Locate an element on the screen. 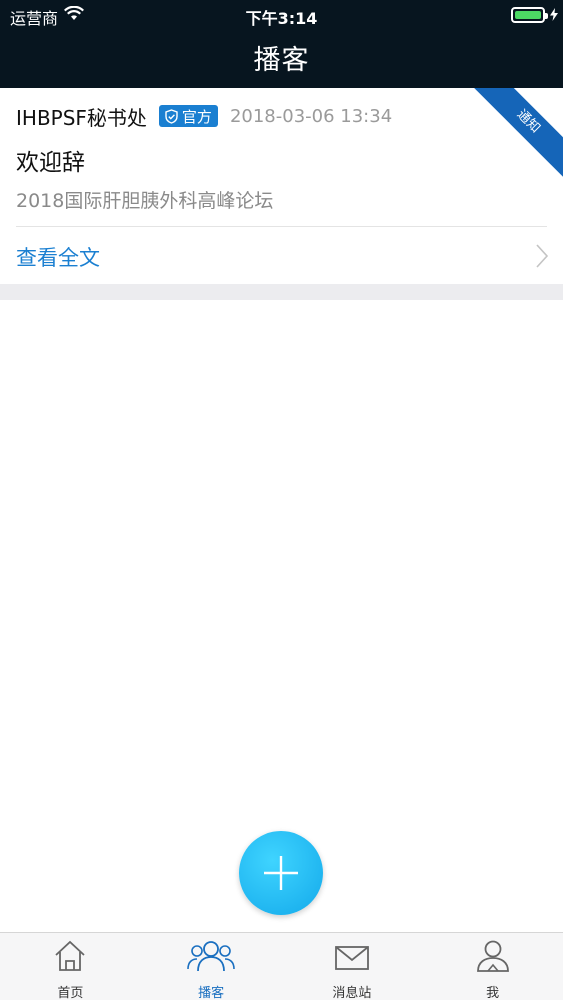 This screenshot has width=563, height=1000. home-icon is located at coordinates (70, 958).